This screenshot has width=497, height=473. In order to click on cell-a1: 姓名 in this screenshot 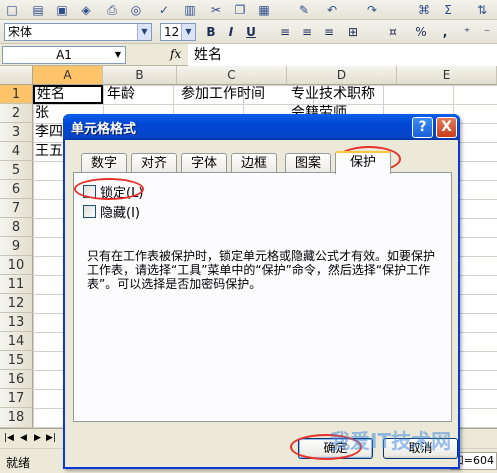, I will do `click(68, 94)`.